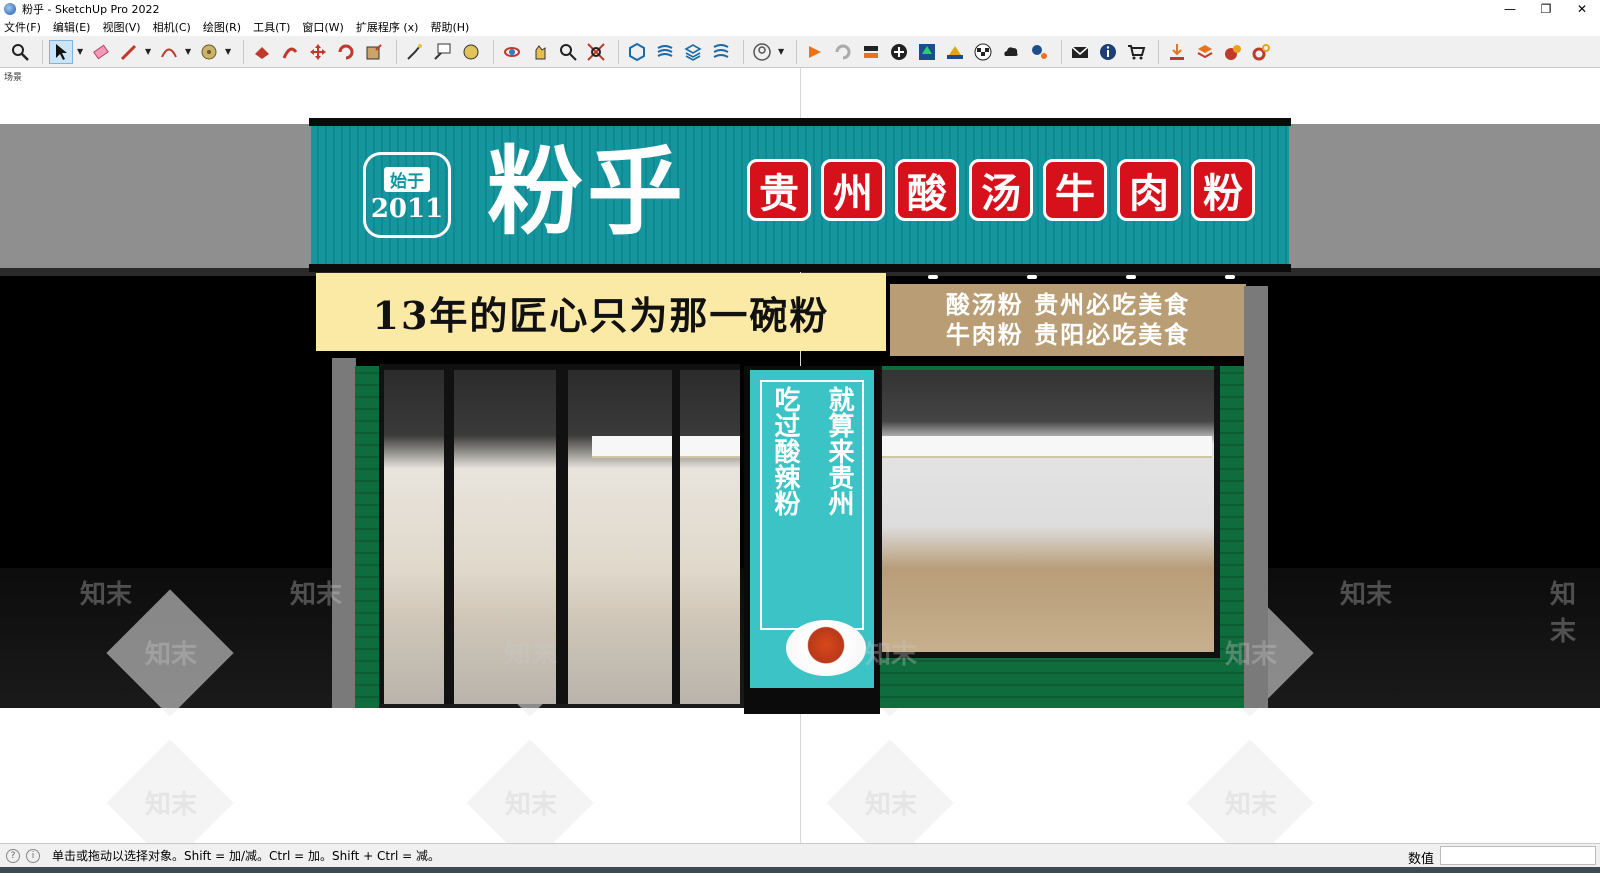  What do you see at coordinates (1518, 855) in the screenshot?
I see `measurements-input` at bounding box center [1518, 855].